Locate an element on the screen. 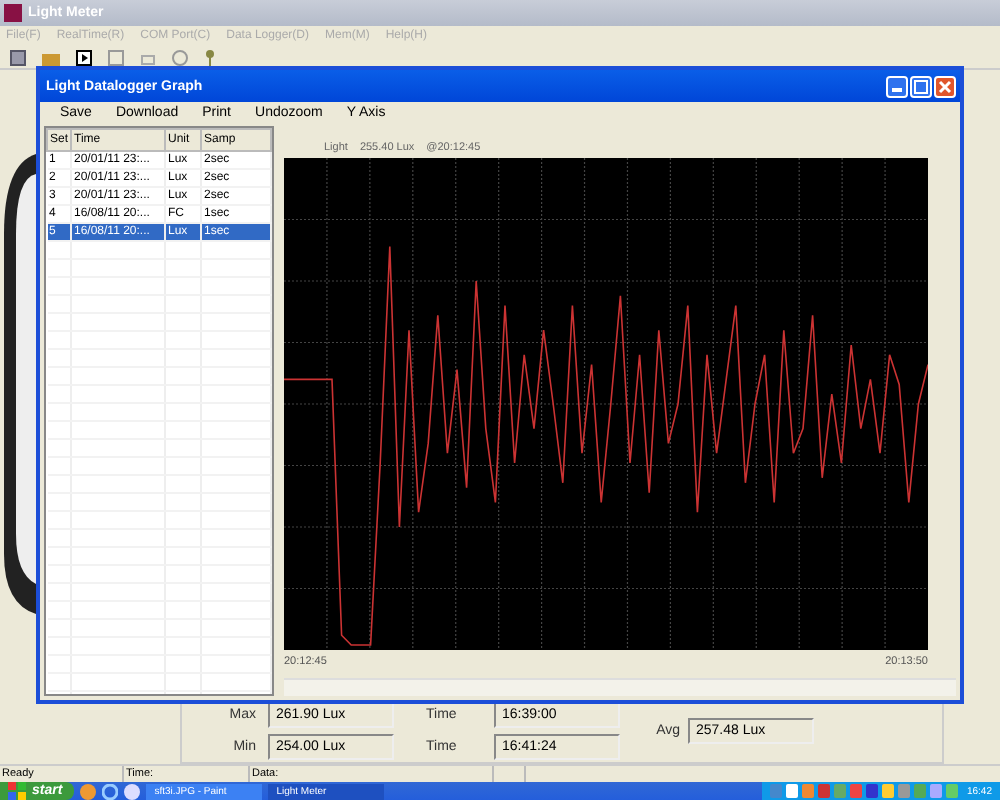  maximize-button is located at coordinates (921, 86).